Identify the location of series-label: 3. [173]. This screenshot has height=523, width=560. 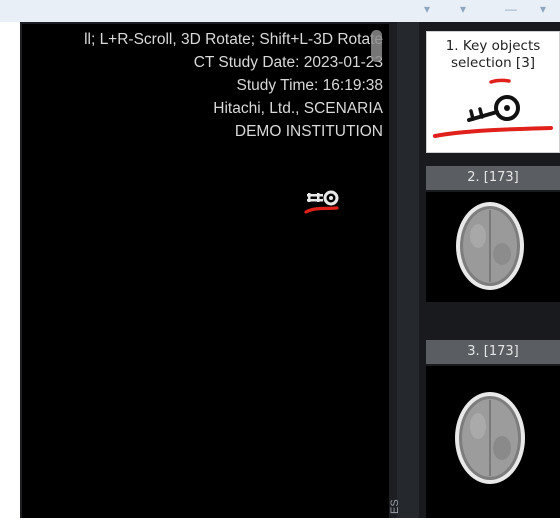
(493, 352).